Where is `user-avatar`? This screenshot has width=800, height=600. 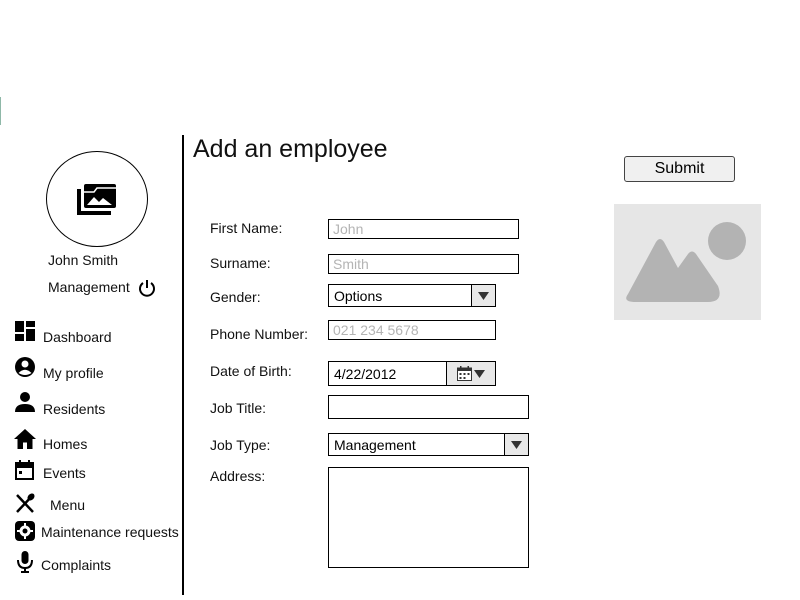
user-avatar is located at coordinates (97, 199).